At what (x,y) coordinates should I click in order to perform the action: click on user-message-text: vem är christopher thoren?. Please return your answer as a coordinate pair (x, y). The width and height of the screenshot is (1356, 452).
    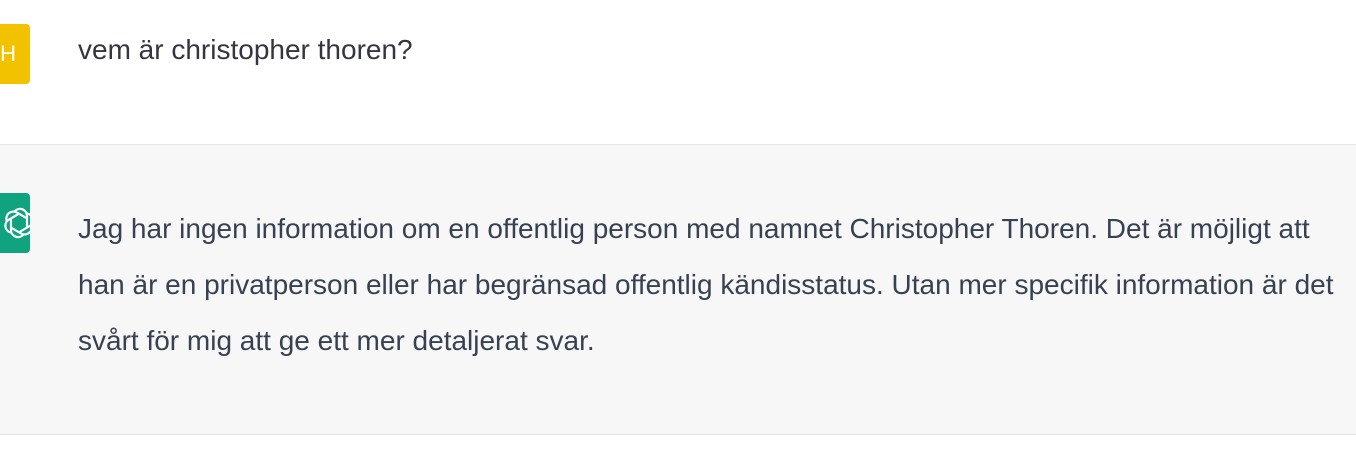
    Looking at the image, I should click on (245, 49).